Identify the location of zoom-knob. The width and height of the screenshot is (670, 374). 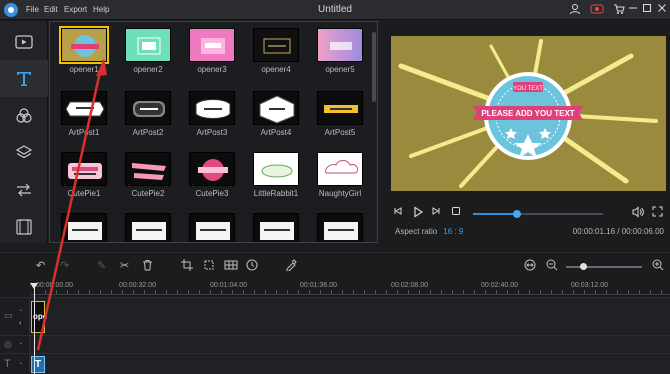
(583, 266).